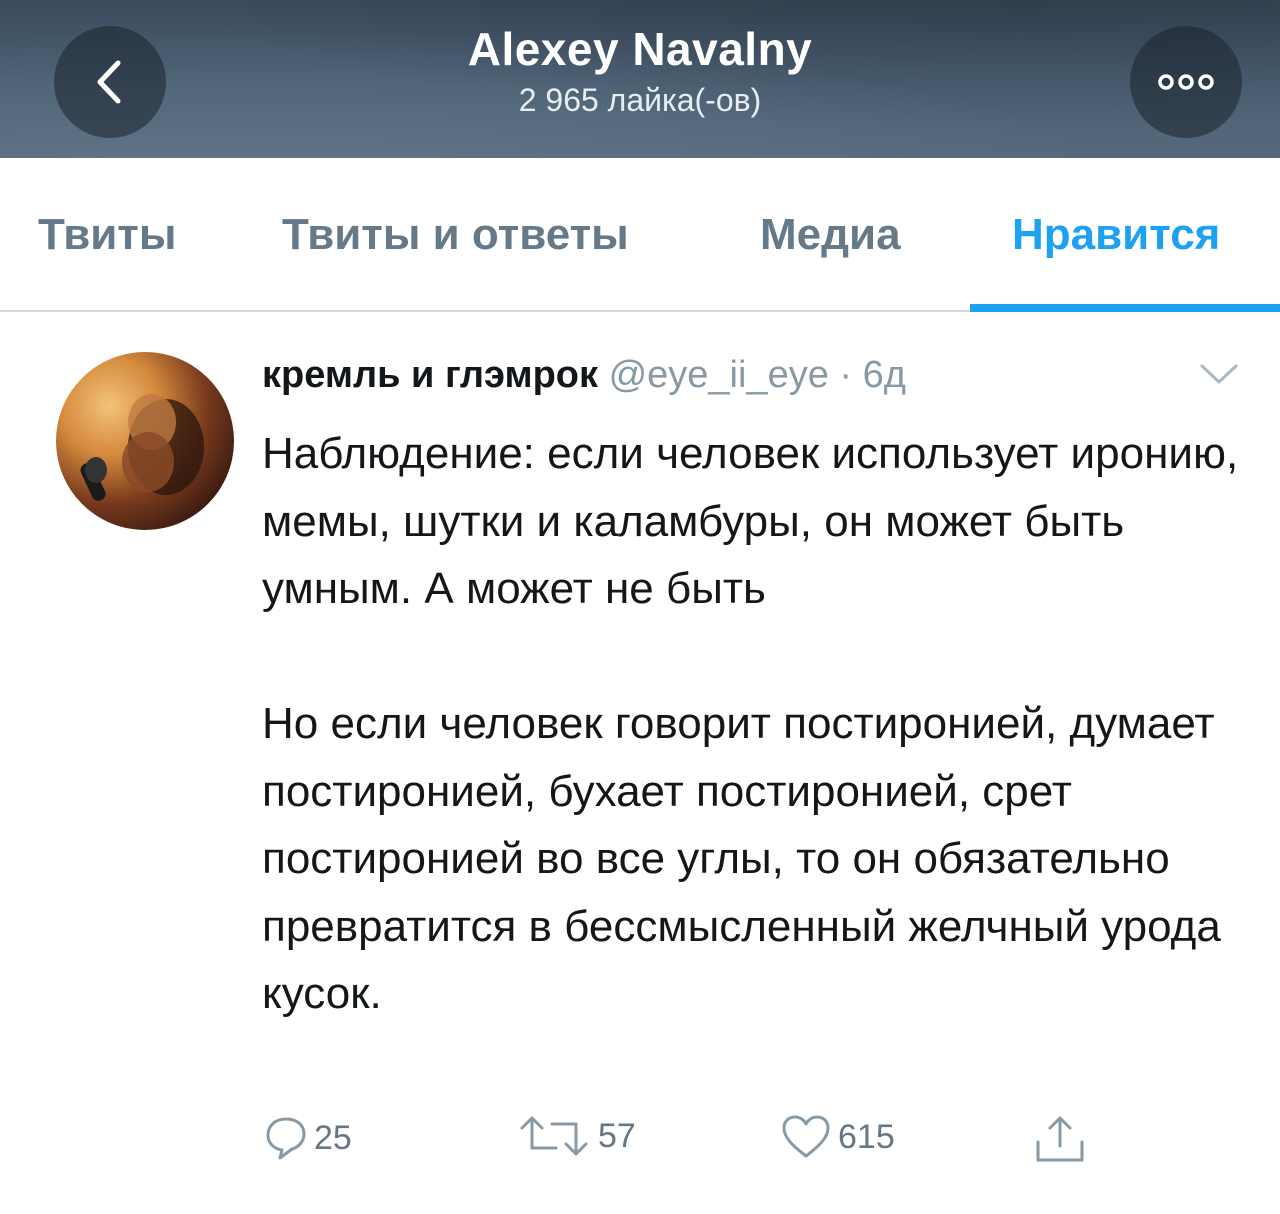  I want to click on tweet-author-name: кремль и глэмрок, so click(430, 375).